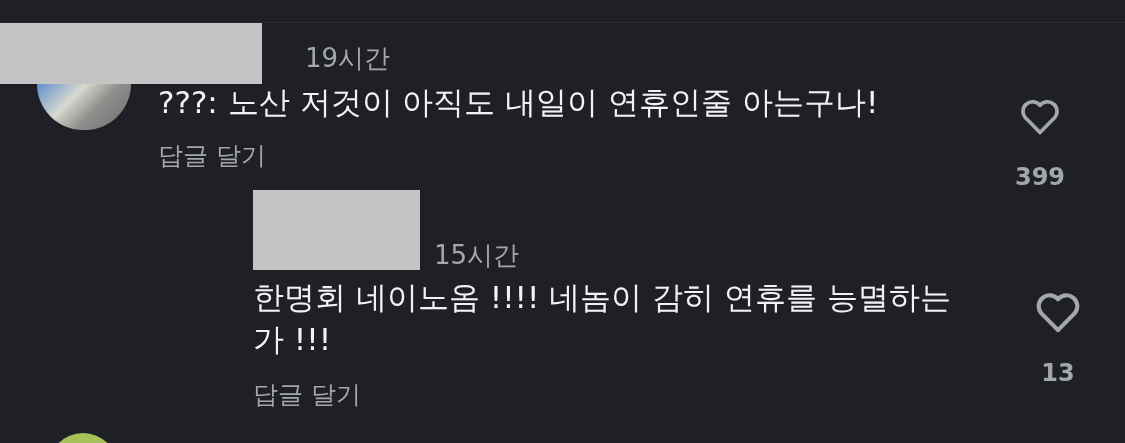  I want to click on comment-text: 한명회 네이노옴 !!!! 네놈이 감히 연휴를 능멸하는가 !!!, so click(602, 318).